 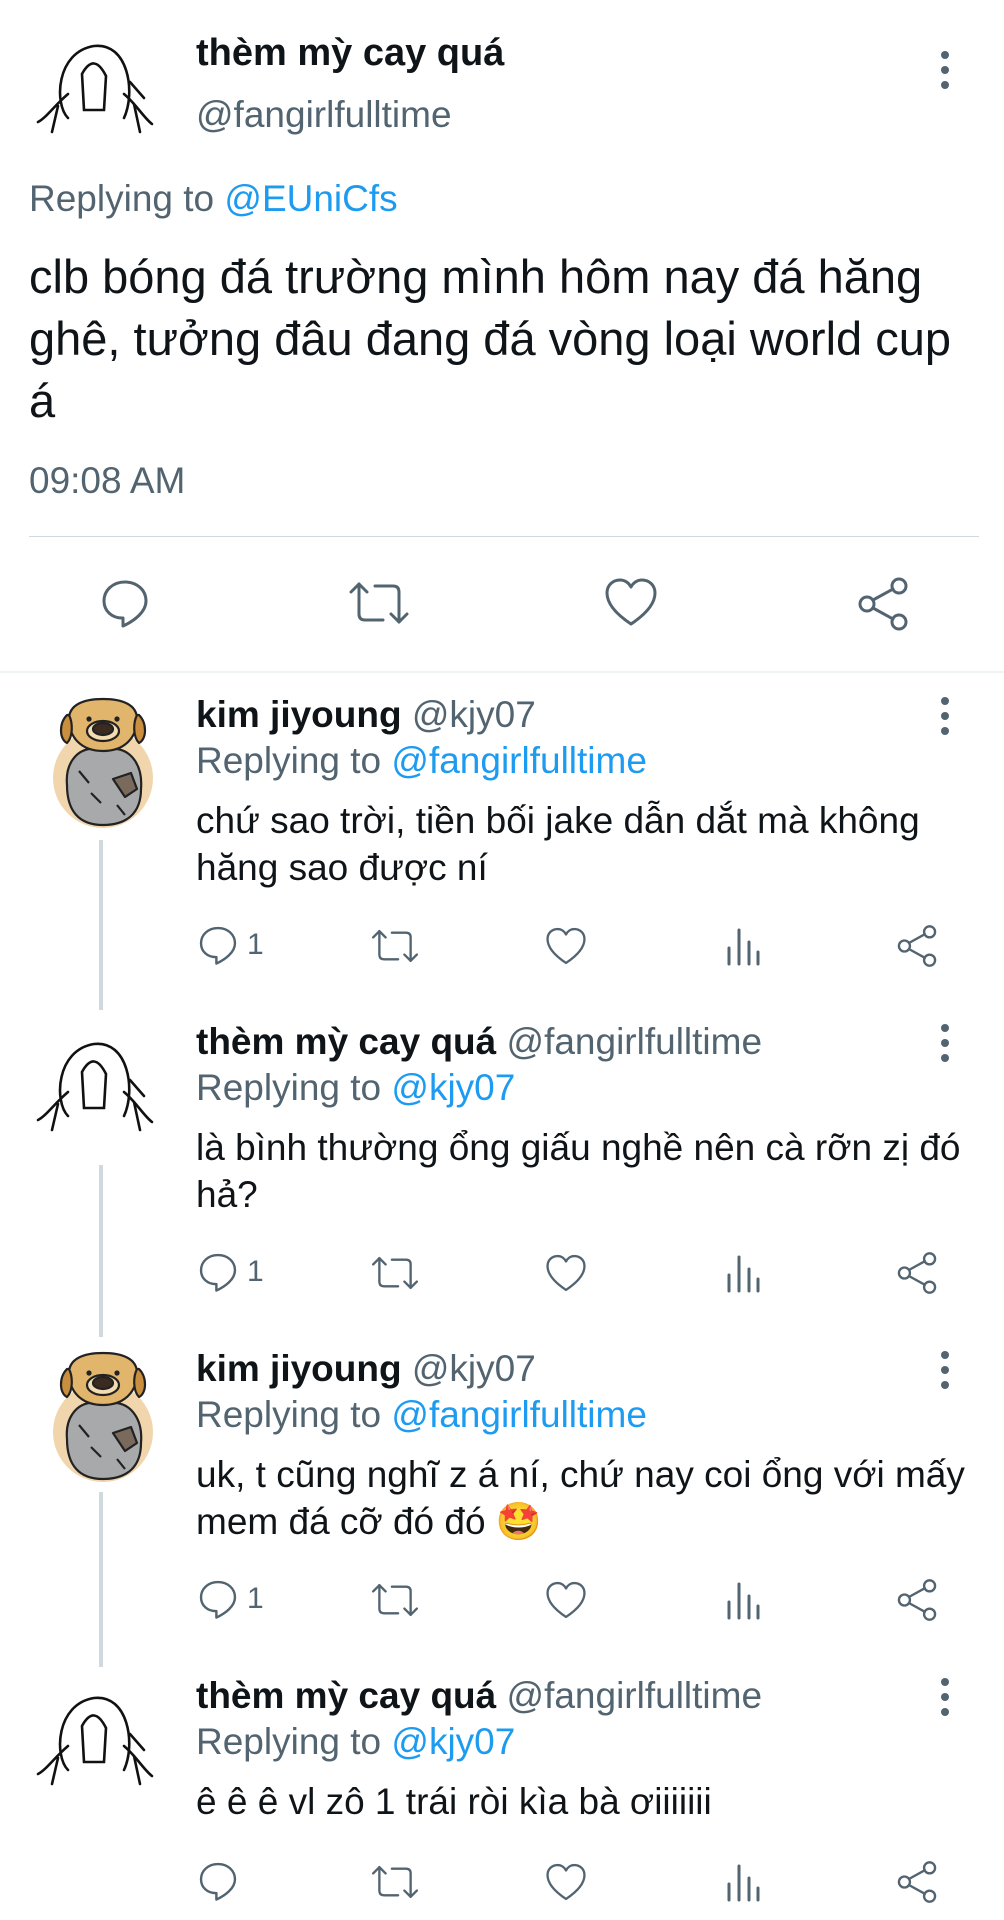 What do you see at coordinates (324, 115) in the screenshot?
I see `main-handle: @fangirlfulltime` at bounding box center [324, 115].